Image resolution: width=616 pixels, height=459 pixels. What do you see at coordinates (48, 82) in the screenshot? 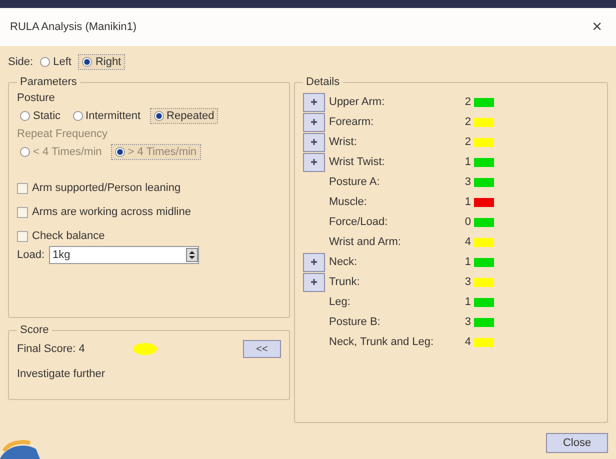
I see `group-title: Parameters` at bounding box center [48, 82].